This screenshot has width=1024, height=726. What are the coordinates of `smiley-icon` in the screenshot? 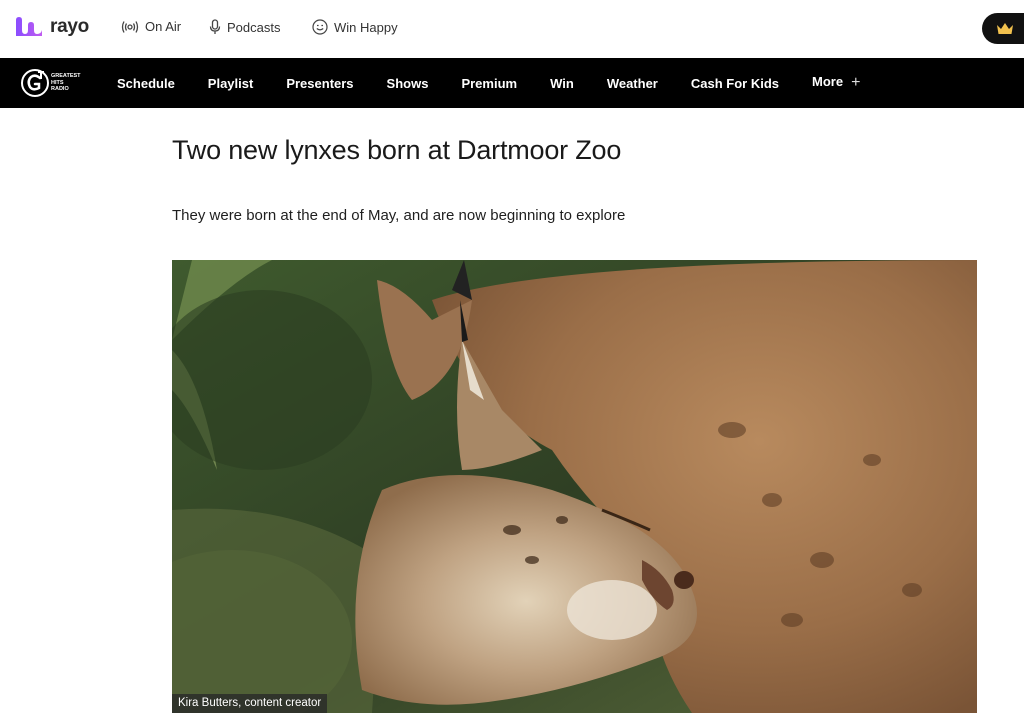 It's located at (320, 27).